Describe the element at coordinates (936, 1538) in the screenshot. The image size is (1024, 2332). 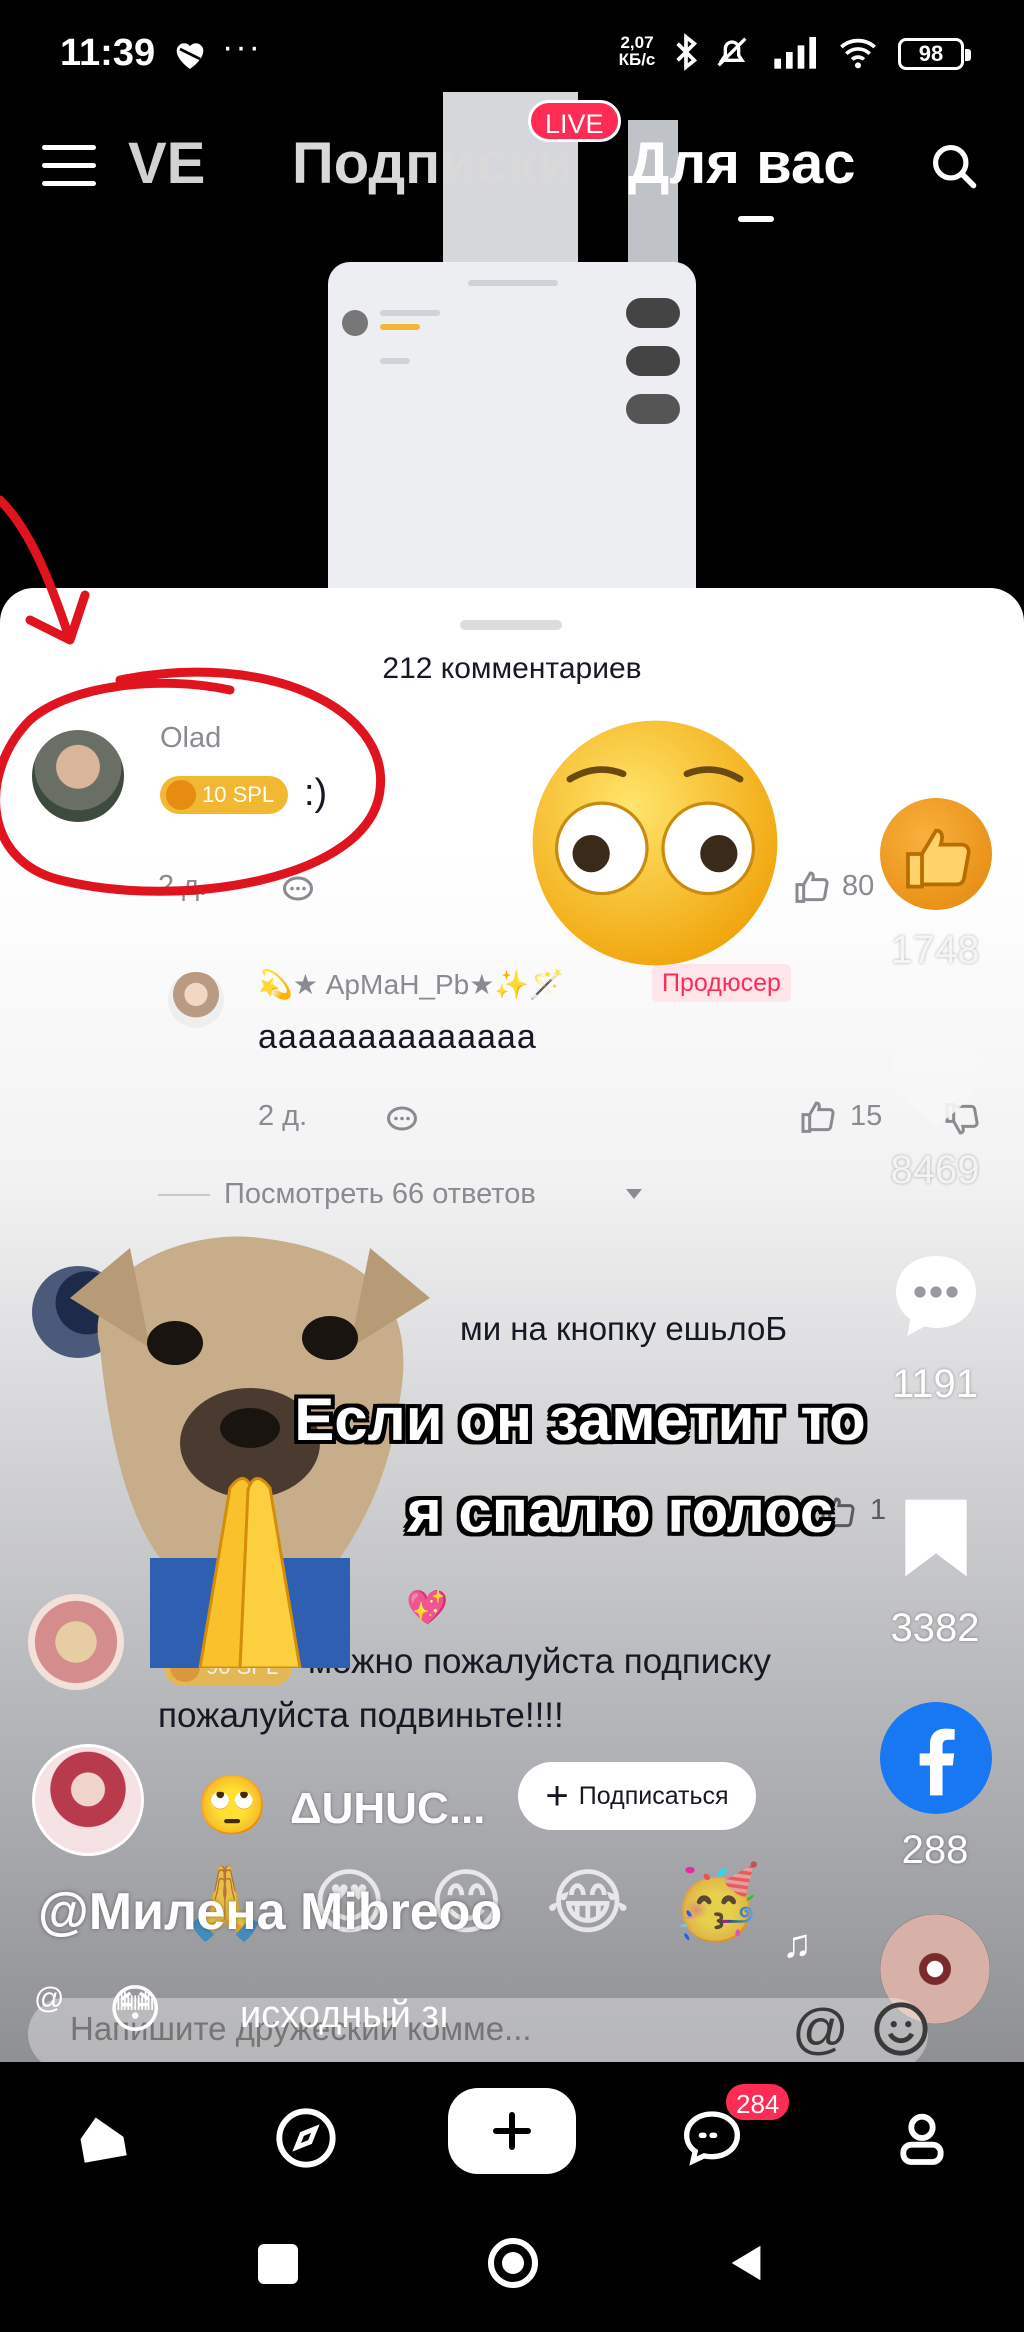
I see `bookmark-icon` at that location.